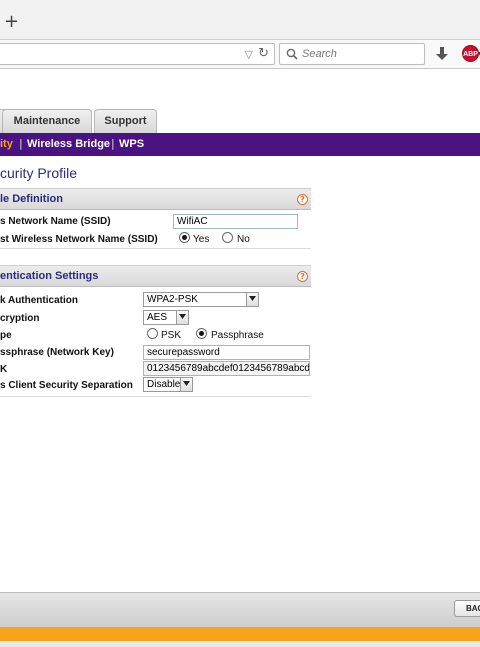  I want to click on encryption-label: cryption, so click(20, 318).